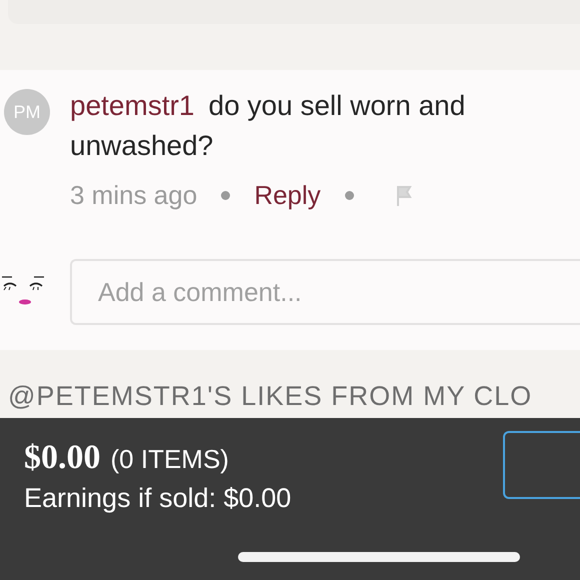 This screenshot has width=580, height=580. Describe the element at coordinates (169, 459) in the screenshot. I see `item-count: (0 ITEMS)` at that location.